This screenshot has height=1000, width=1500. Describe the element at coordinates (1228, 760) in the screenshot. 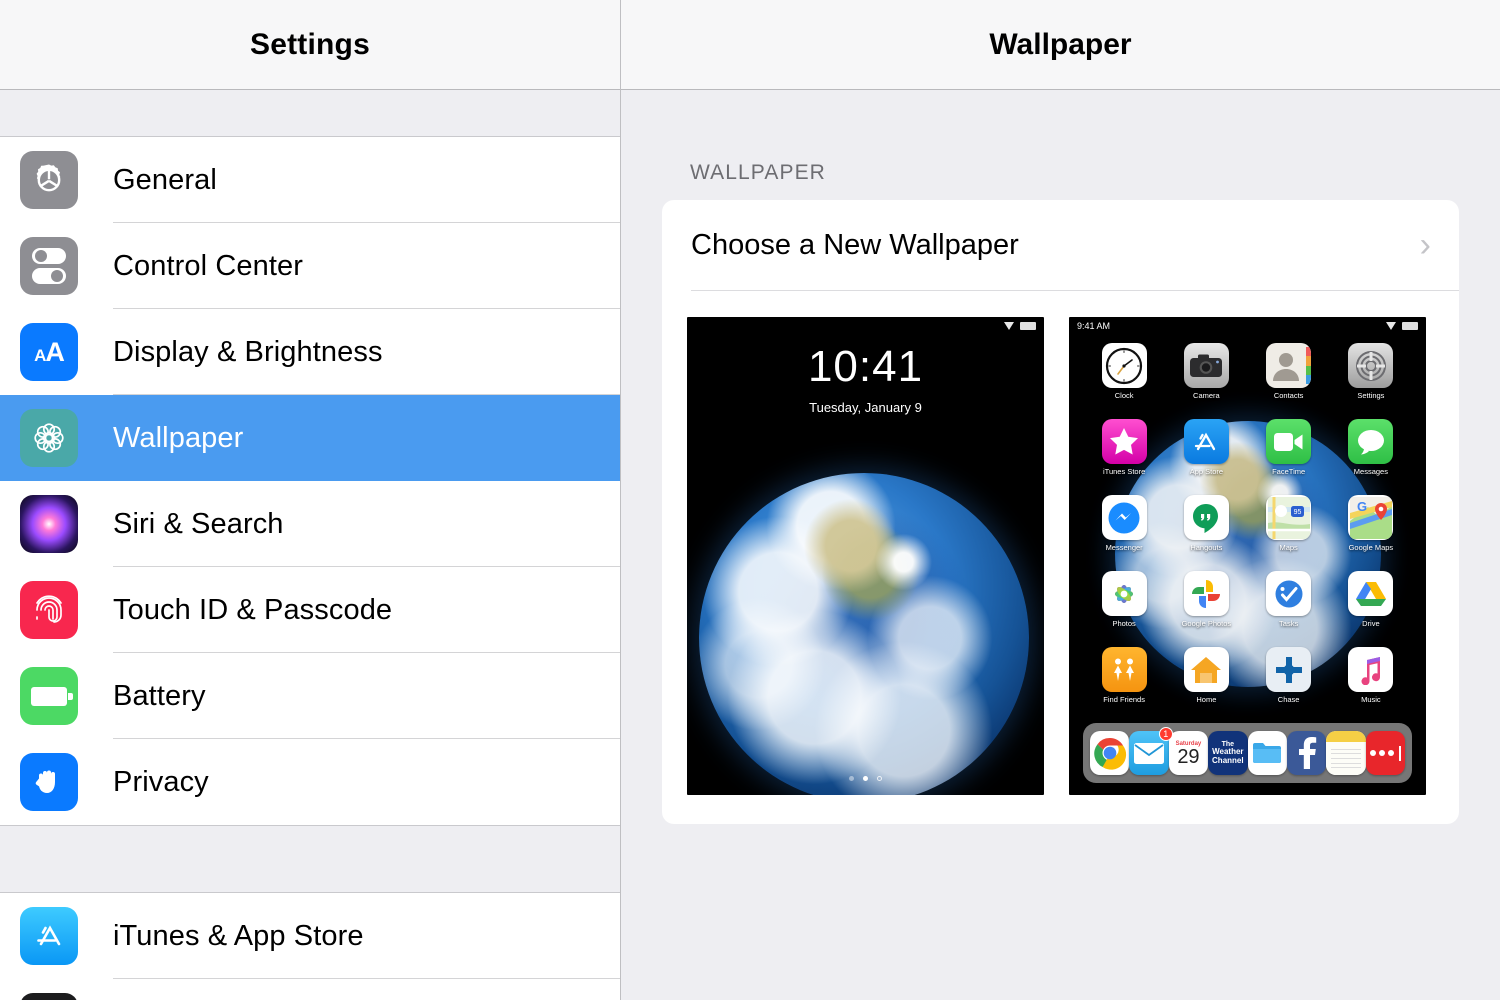

I see `weather-line-3: Channel` at that location.